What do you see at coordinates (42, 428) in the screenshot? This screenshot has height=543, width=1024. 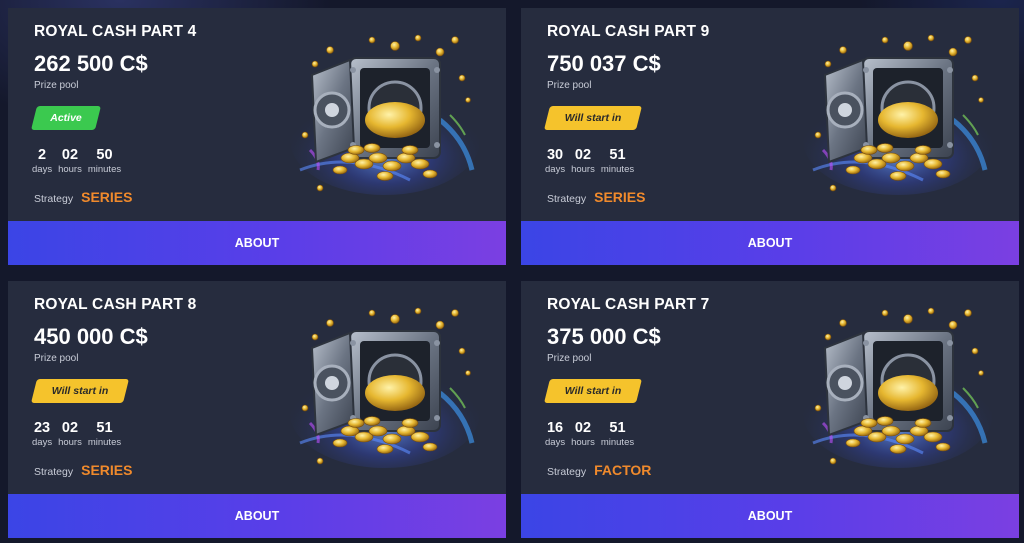 I see `timer-days-value: 23` at bounding box center [42, 428].